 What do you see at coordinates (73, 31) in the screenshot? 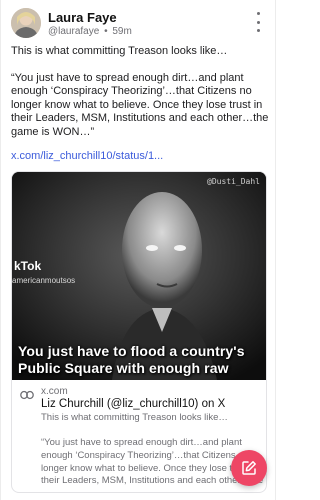
I see `author-handle: @laurafaye` at bounding box center [73, 31].